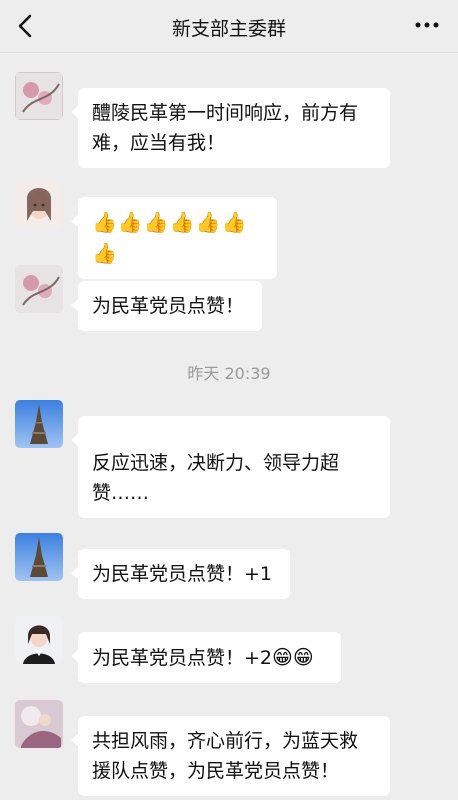 The height and width of the screenshot is (800, 458). I want to click on message-bubble: 共担风雨，齐心前行，为蓝天救援队点赞，为民革党员点赞！, so click(230, 756).